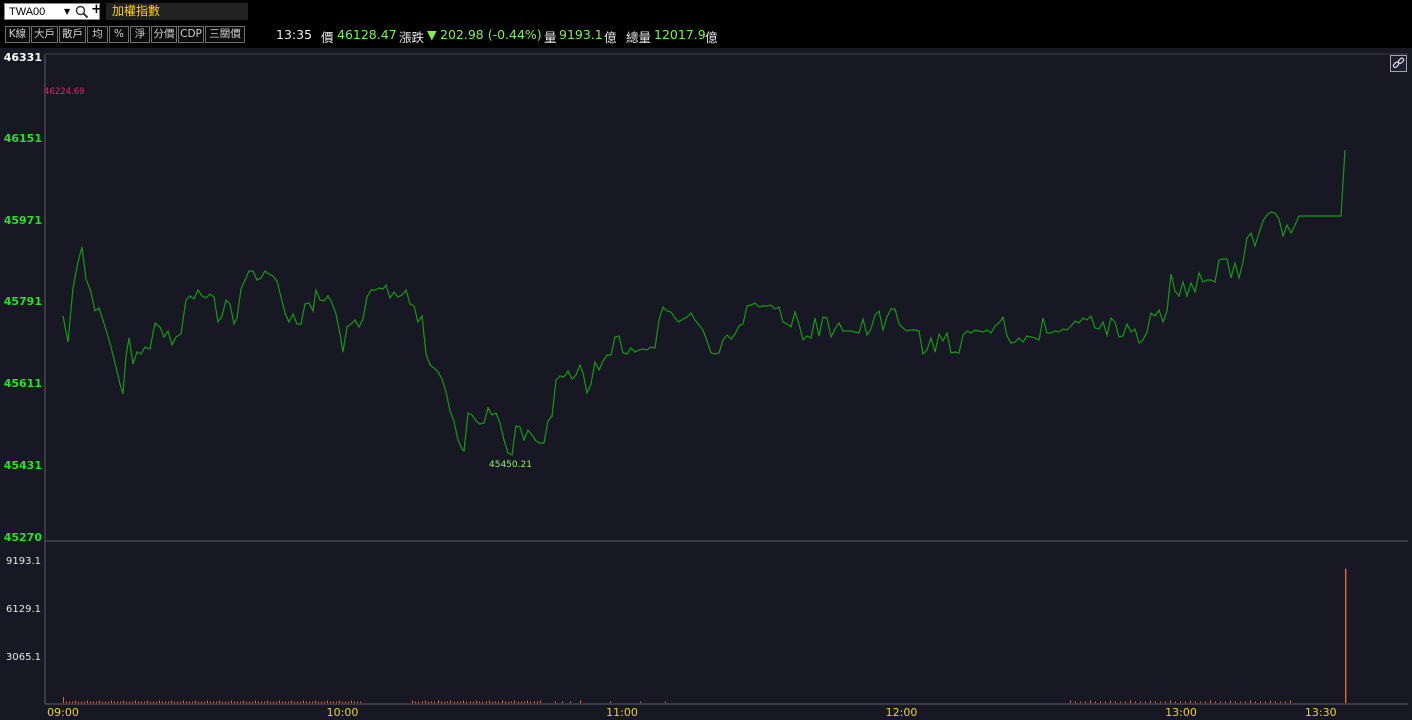  What do you see at coordinates (23, 537) in the screenshot?
I see `y-tick-label: 45270` at bounding box center [23, 537].